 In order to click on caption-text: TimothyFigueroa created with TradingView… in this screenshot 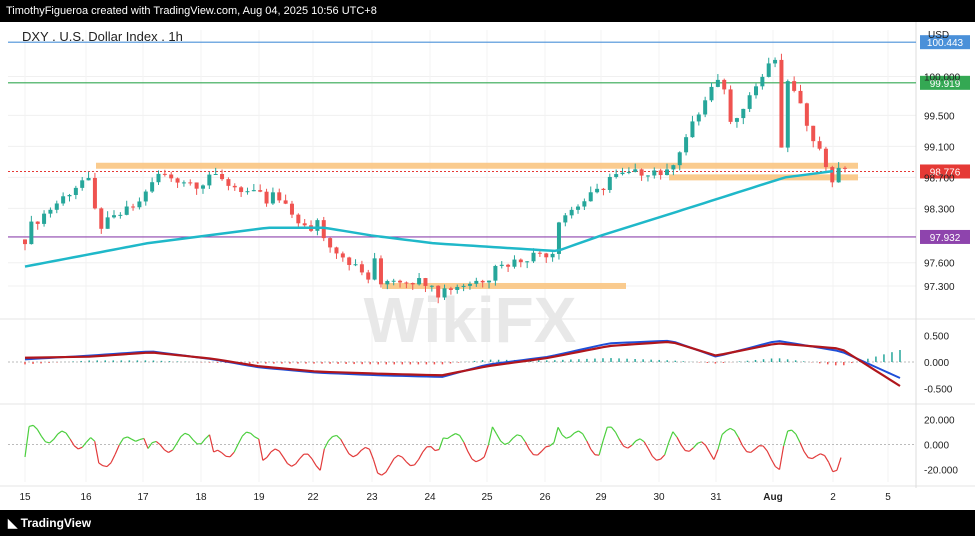, I will do `click(191, 11)`.